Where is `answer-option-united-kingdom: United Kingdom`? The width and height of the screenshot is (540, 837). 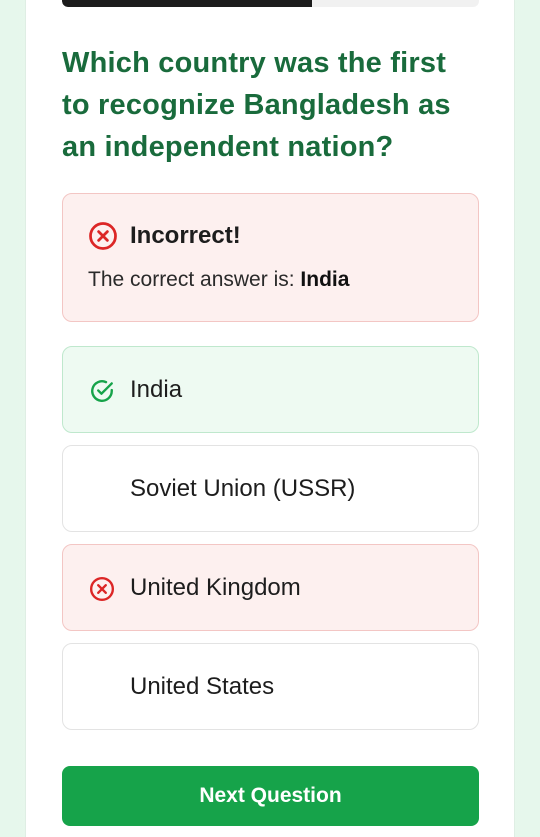 answer-option-united-kingdom: United Kingdom is located at coordinates (270, 587).